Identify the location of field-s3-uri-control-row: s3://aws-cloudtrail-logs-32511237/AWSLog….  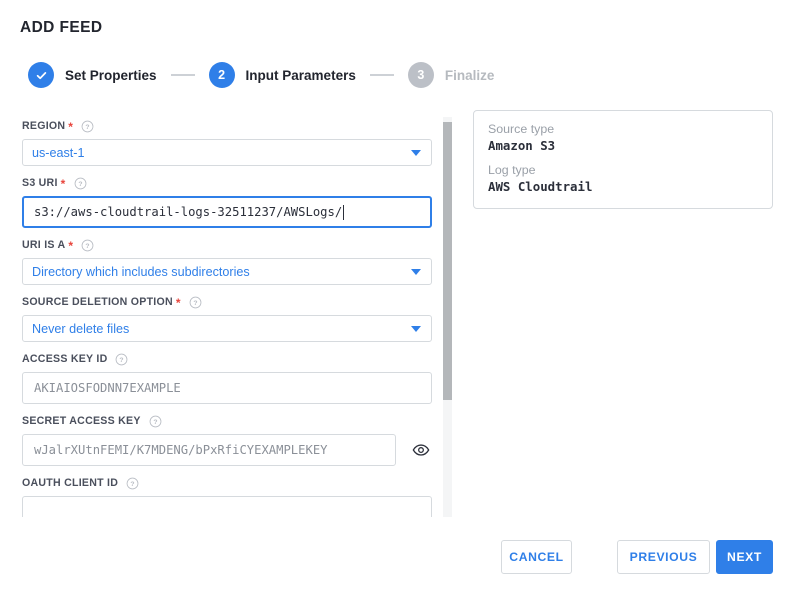
(229, 212).